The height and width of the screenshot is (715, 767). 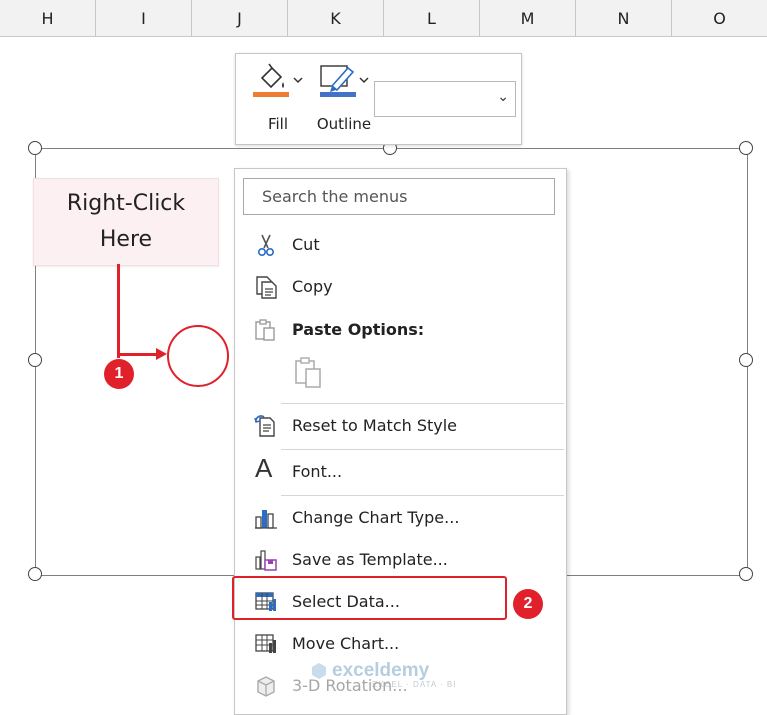 I want to click on annotation-arrow-icon, so click(x=161, y=354).